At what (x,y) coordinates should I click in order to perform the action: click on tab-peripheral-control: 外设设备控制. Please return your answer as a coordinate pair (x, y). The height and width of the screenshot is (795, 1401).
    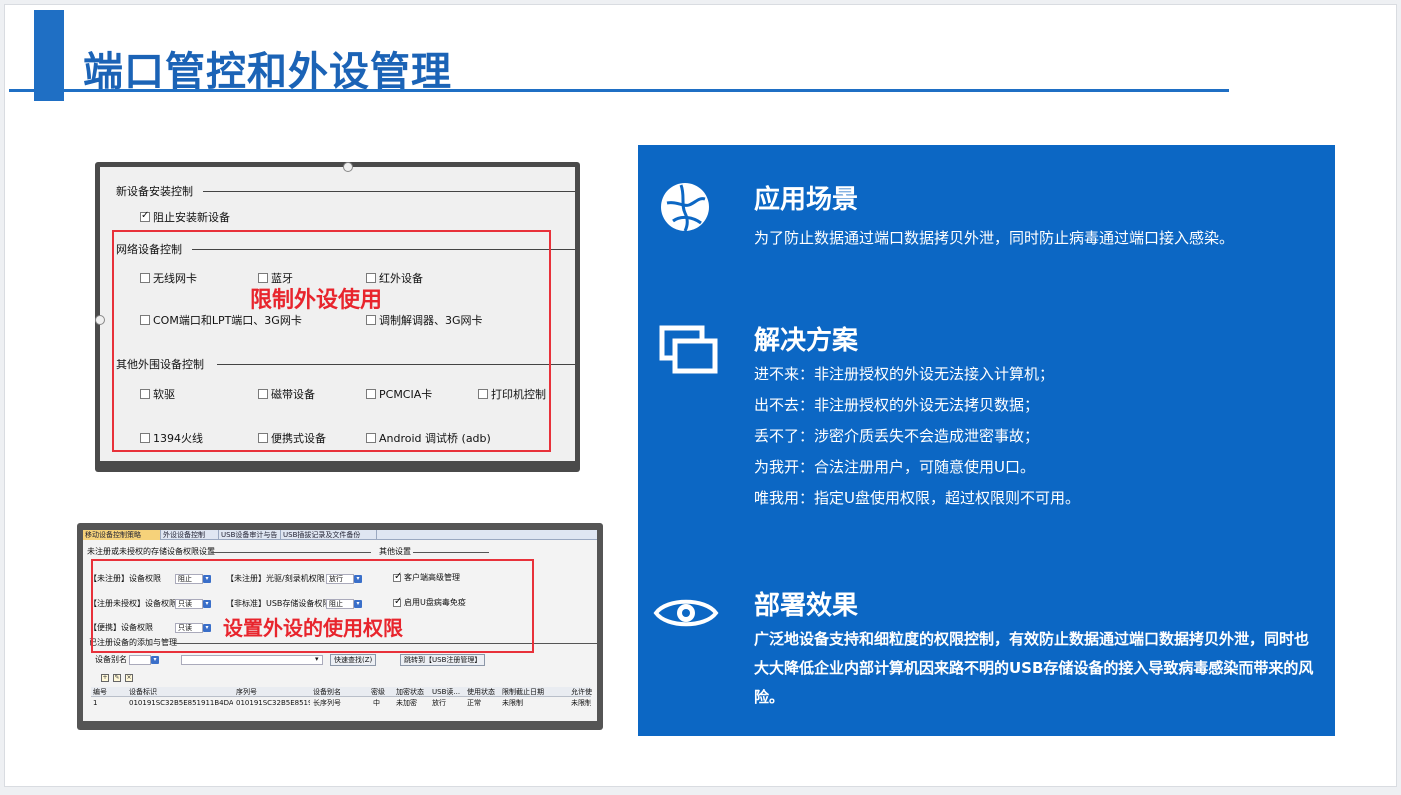
    Looking at the image, I should click on (190, 535).